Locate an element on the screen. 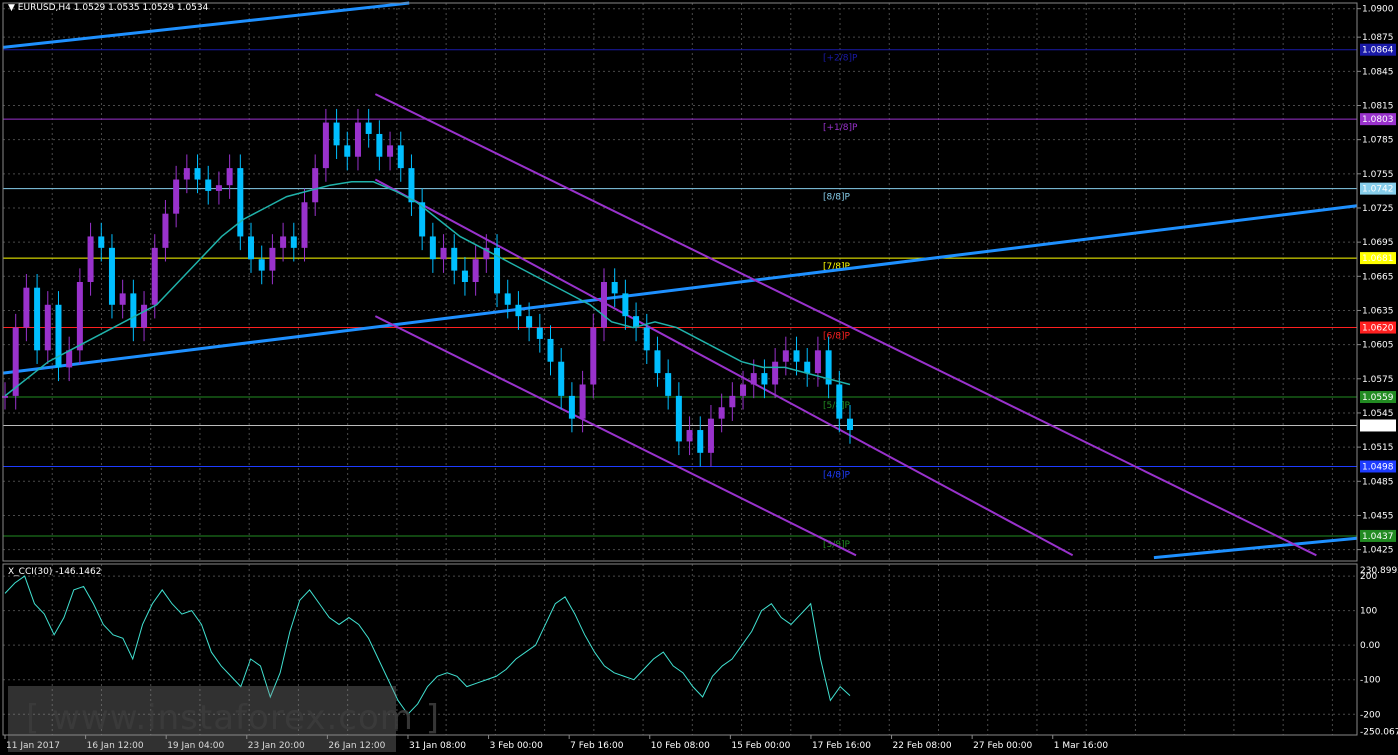 Image resolution: width=1398 pixels, height=755 pixels. watermark: [ www.instaforex.com ] is located at coordinates (223, 719).